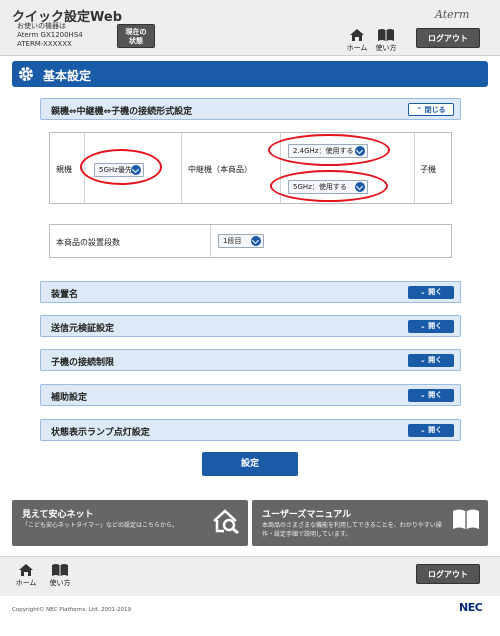 Image resolution: width=500 pixels, height=636 pixels. What do you see at coordinates (67, 76) in the screenshot?
I see `section-title: 基本設定` at bounding box center [67, 76].